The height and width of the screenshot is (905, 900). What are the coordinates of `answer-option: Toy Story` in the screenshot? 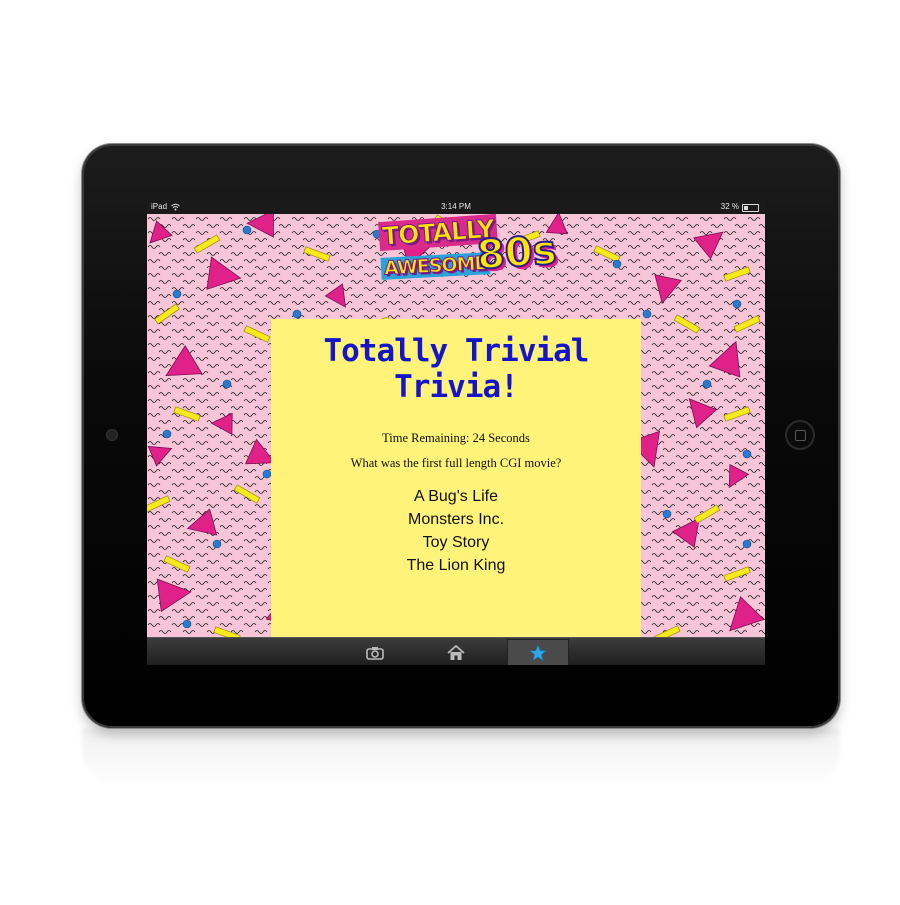 It's located at (456, 542).